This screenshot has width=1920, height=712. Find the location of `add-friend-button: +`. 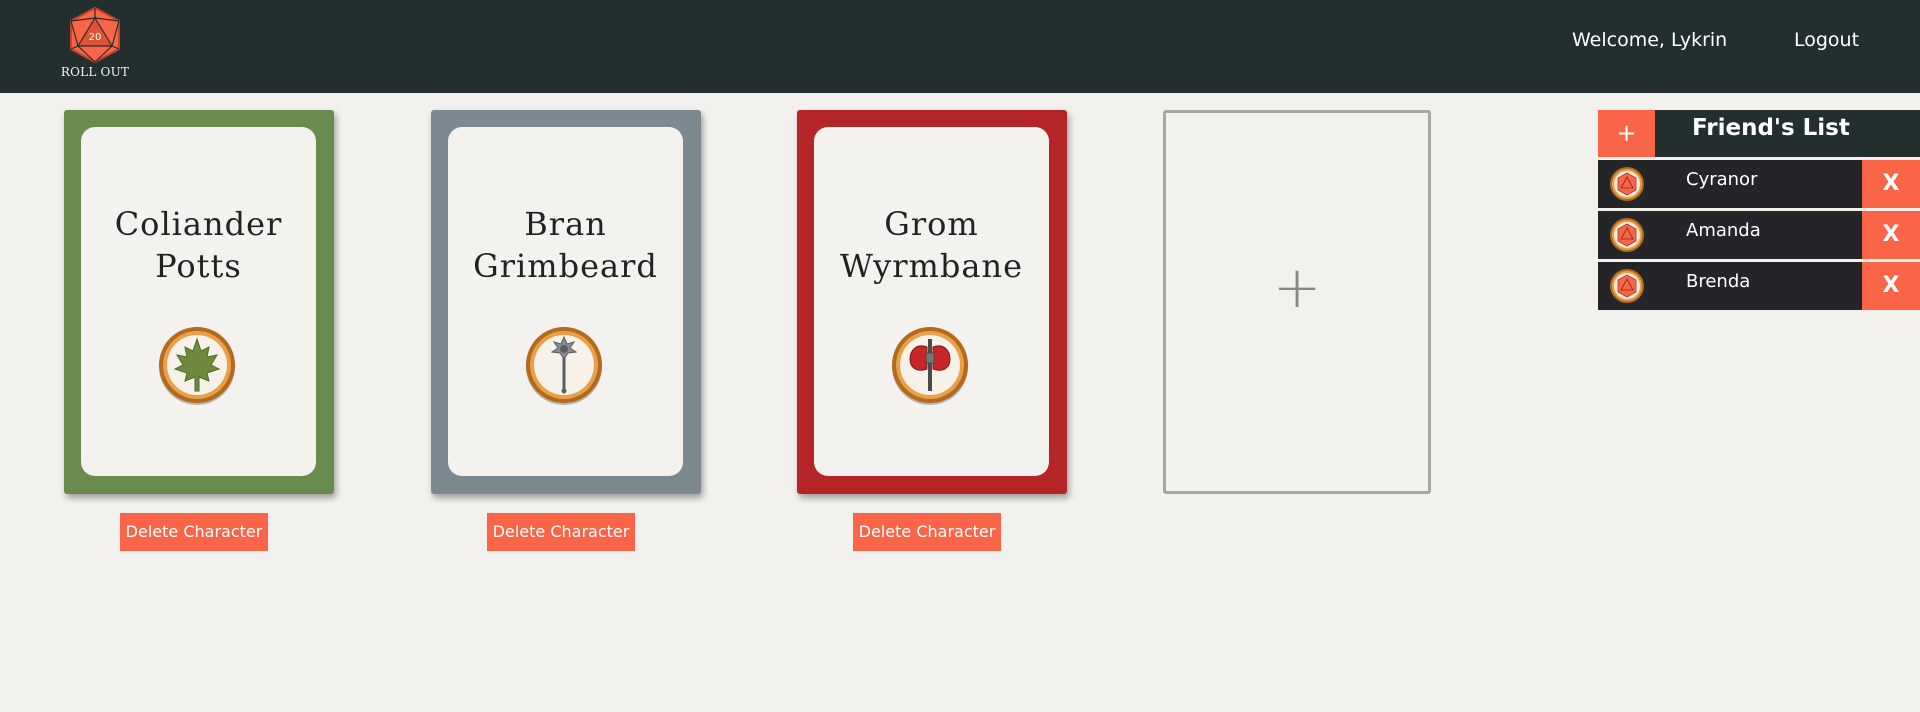

add-friend-button: + is located at coordinates (1626, 133).